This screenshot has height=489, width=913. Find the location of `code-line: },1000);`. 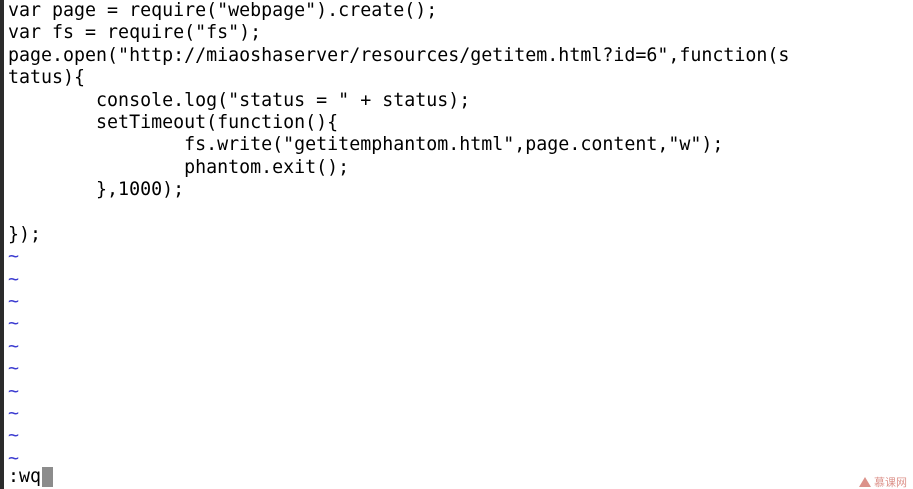

code-line: },1000); is located at coordinates (96, 190).